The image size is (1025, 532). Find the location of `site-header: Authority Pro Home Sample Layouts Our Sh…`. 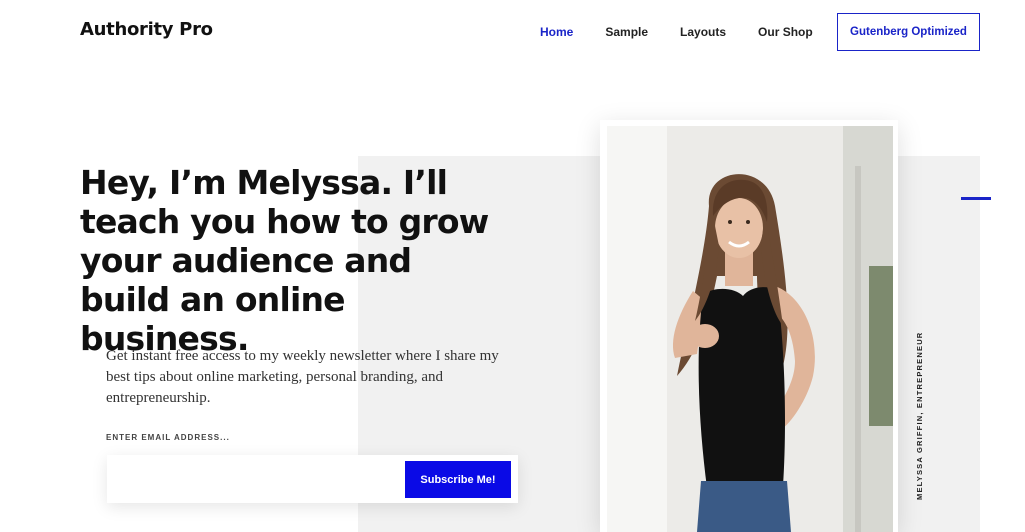

site-header: Authority Pro Home Sample Layouts Our Sh… is located at coordinates (512, 32).